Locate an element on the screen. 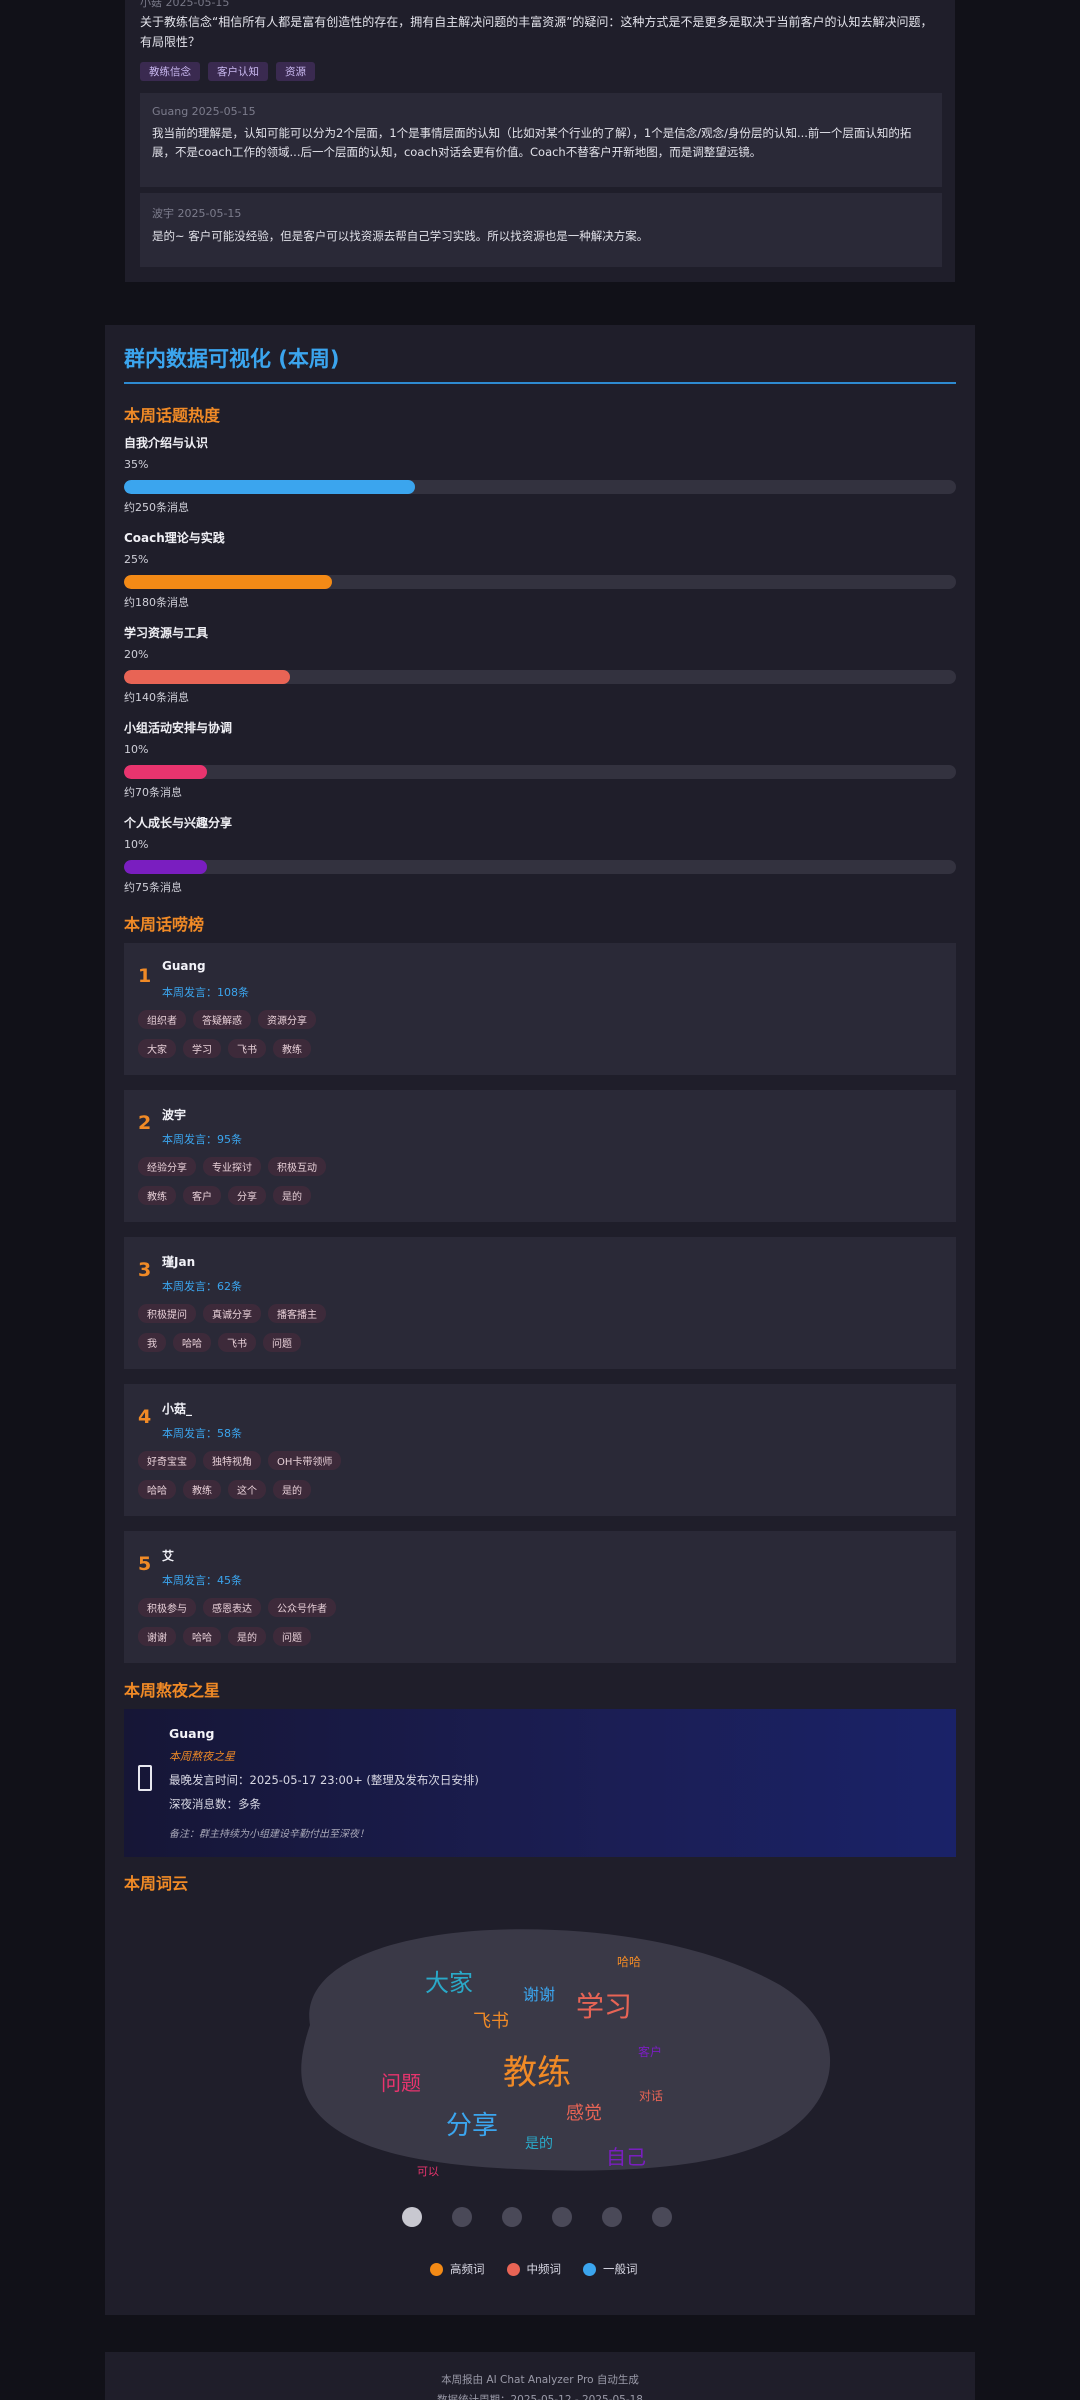 The image size is (1080, 2400). word-cloud-heading: 本周词云 is located at coordinates (156, 1883).